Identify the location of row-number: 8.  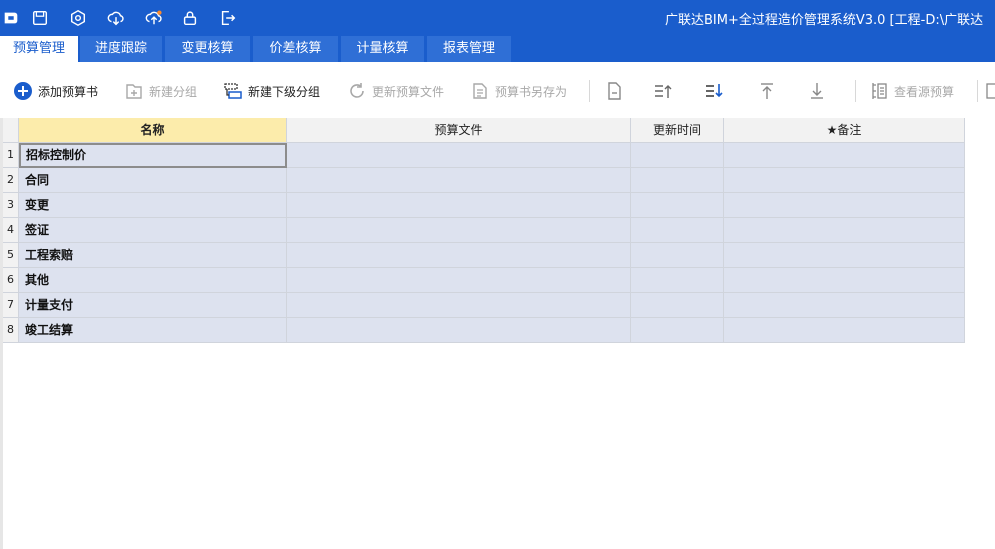
(11, 330).